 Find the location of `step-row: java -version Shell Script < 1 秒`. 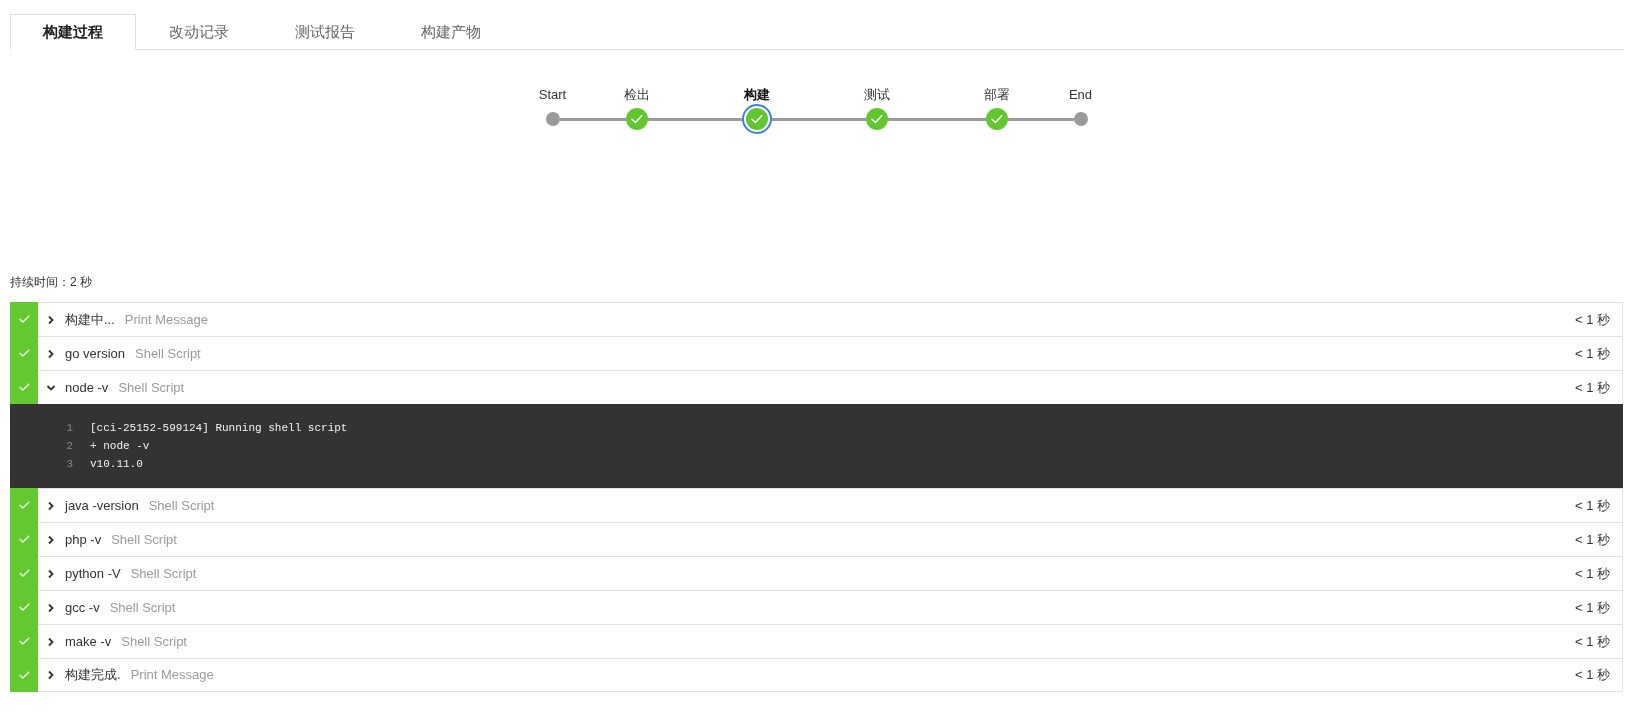

step-row: java -version Shell Script < 1 秒 is located at coordinates (830, 505).